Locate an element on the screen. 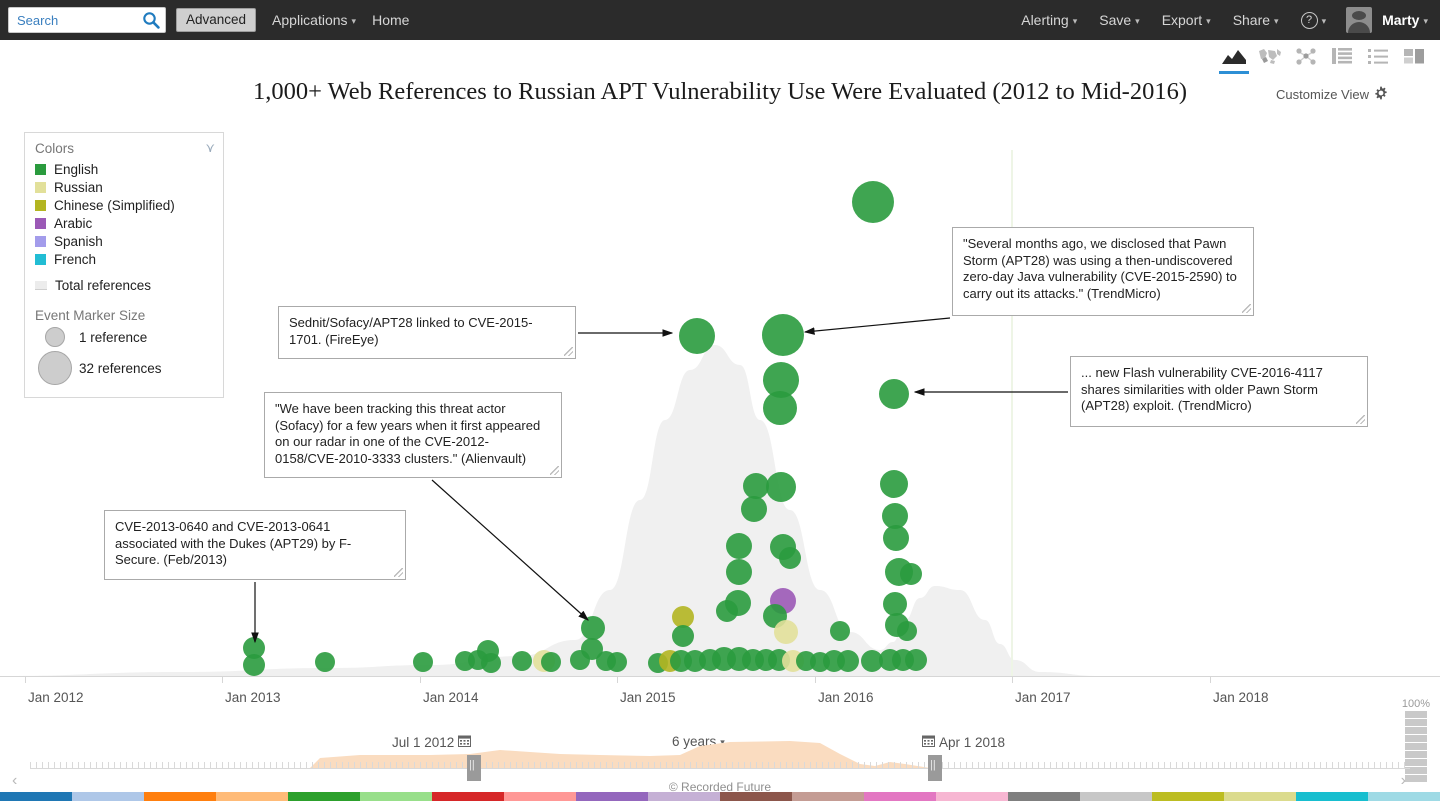 This screenshot has height=801, width=1440. search-box is located at coordinates (87, 20).